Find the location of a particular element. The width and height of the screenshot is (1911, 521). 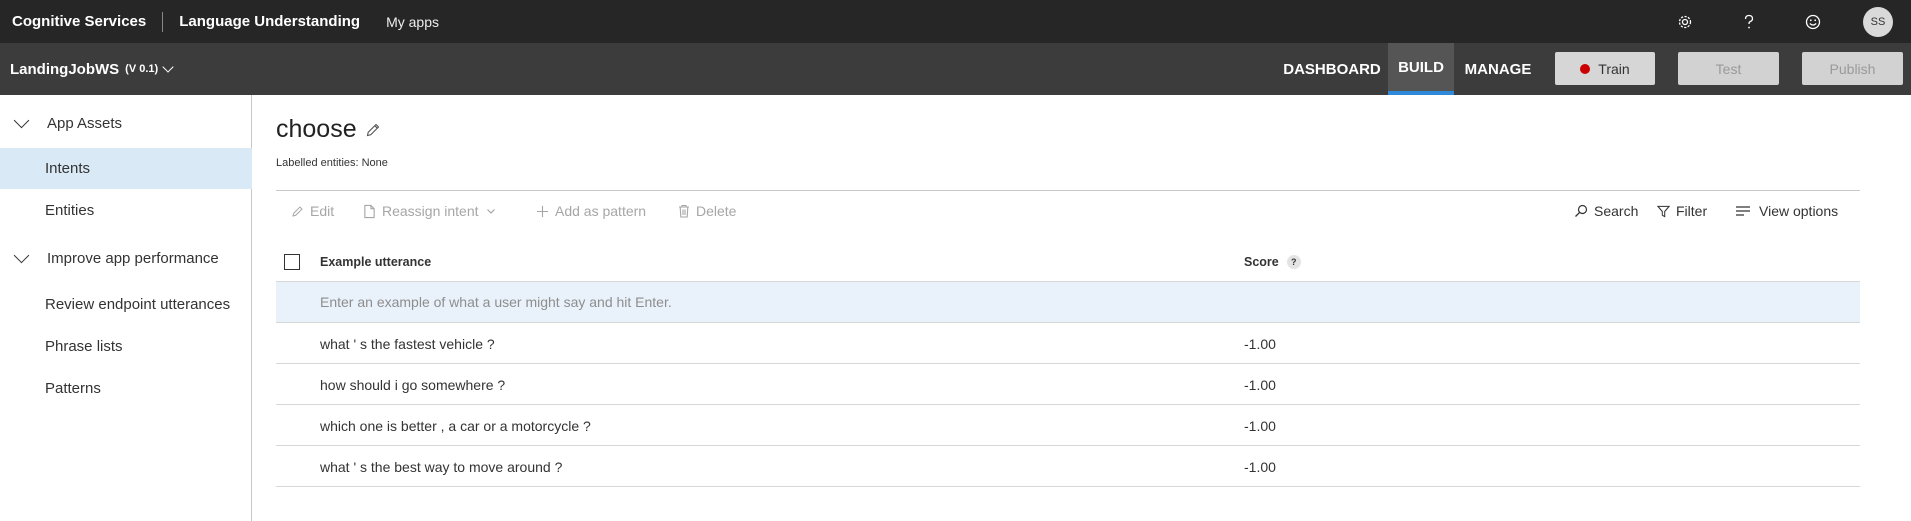

sidebar-item-entities: Entities is located at coordinates (126, 210).